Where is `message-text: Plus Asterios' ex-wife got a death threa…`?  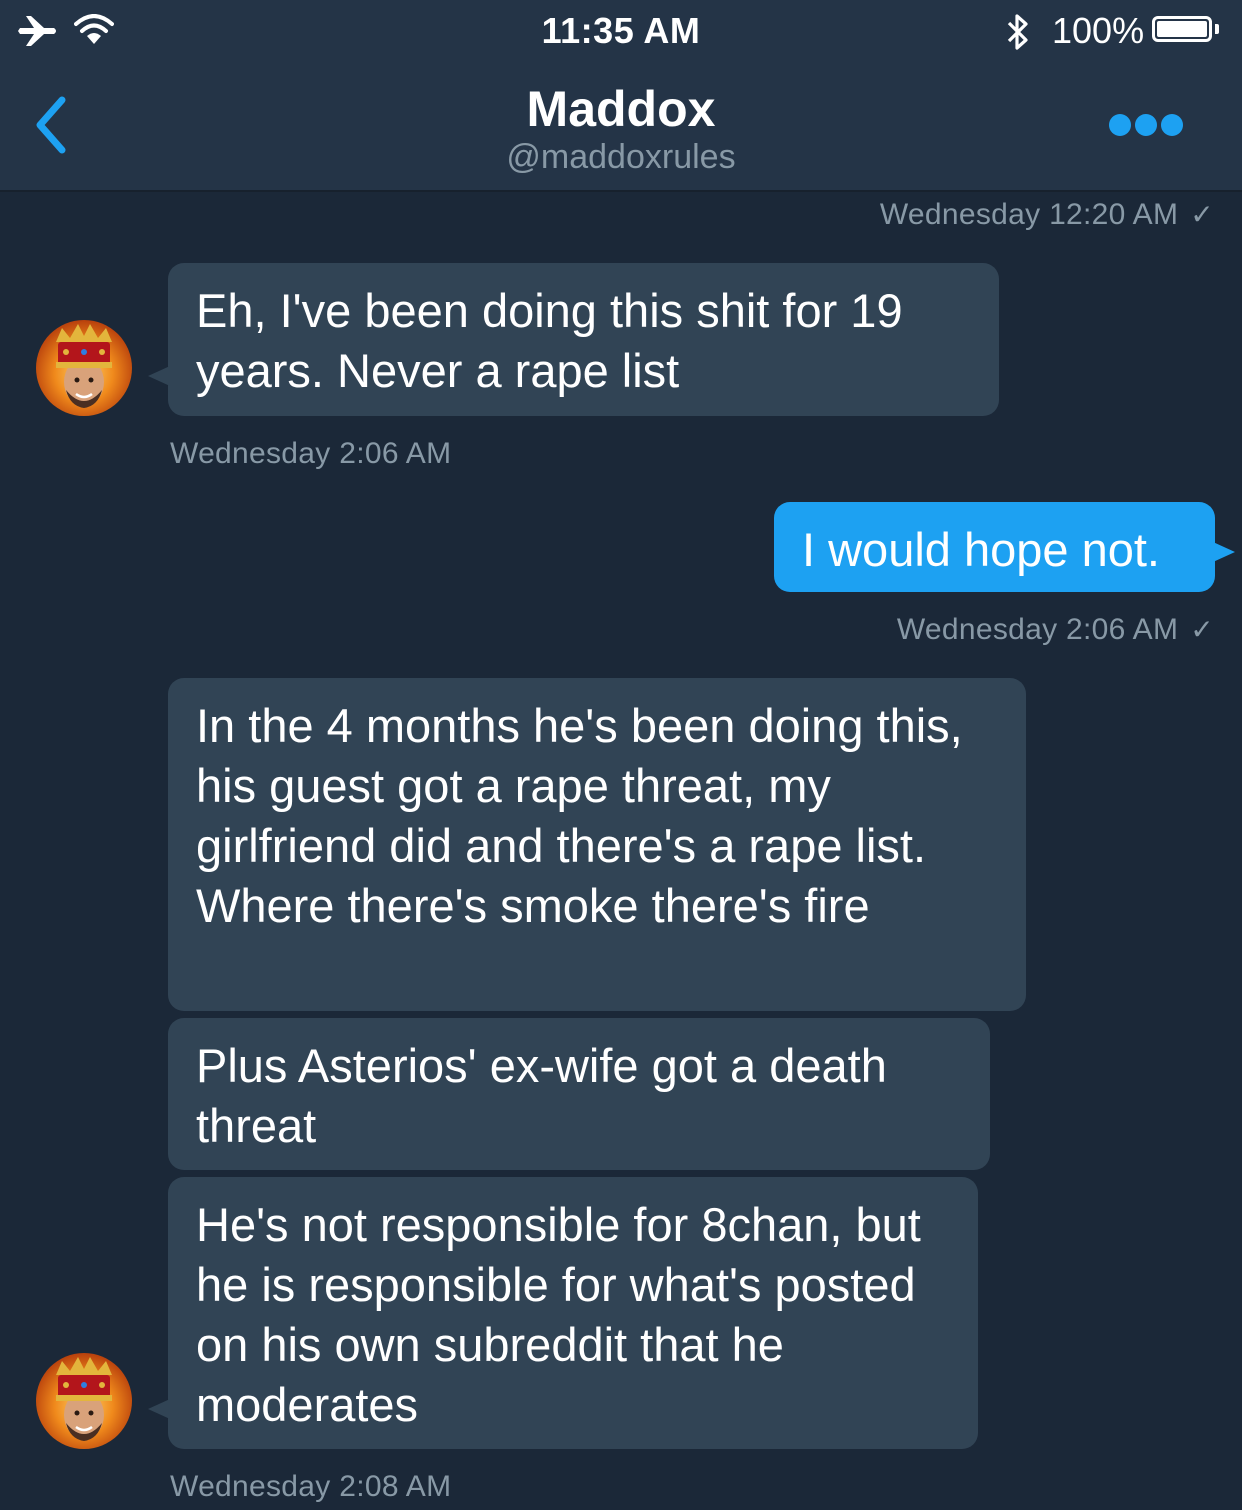
message-text: Plus Asterios' ex-wife got a death threa… is located at coordinates (541, 1095).